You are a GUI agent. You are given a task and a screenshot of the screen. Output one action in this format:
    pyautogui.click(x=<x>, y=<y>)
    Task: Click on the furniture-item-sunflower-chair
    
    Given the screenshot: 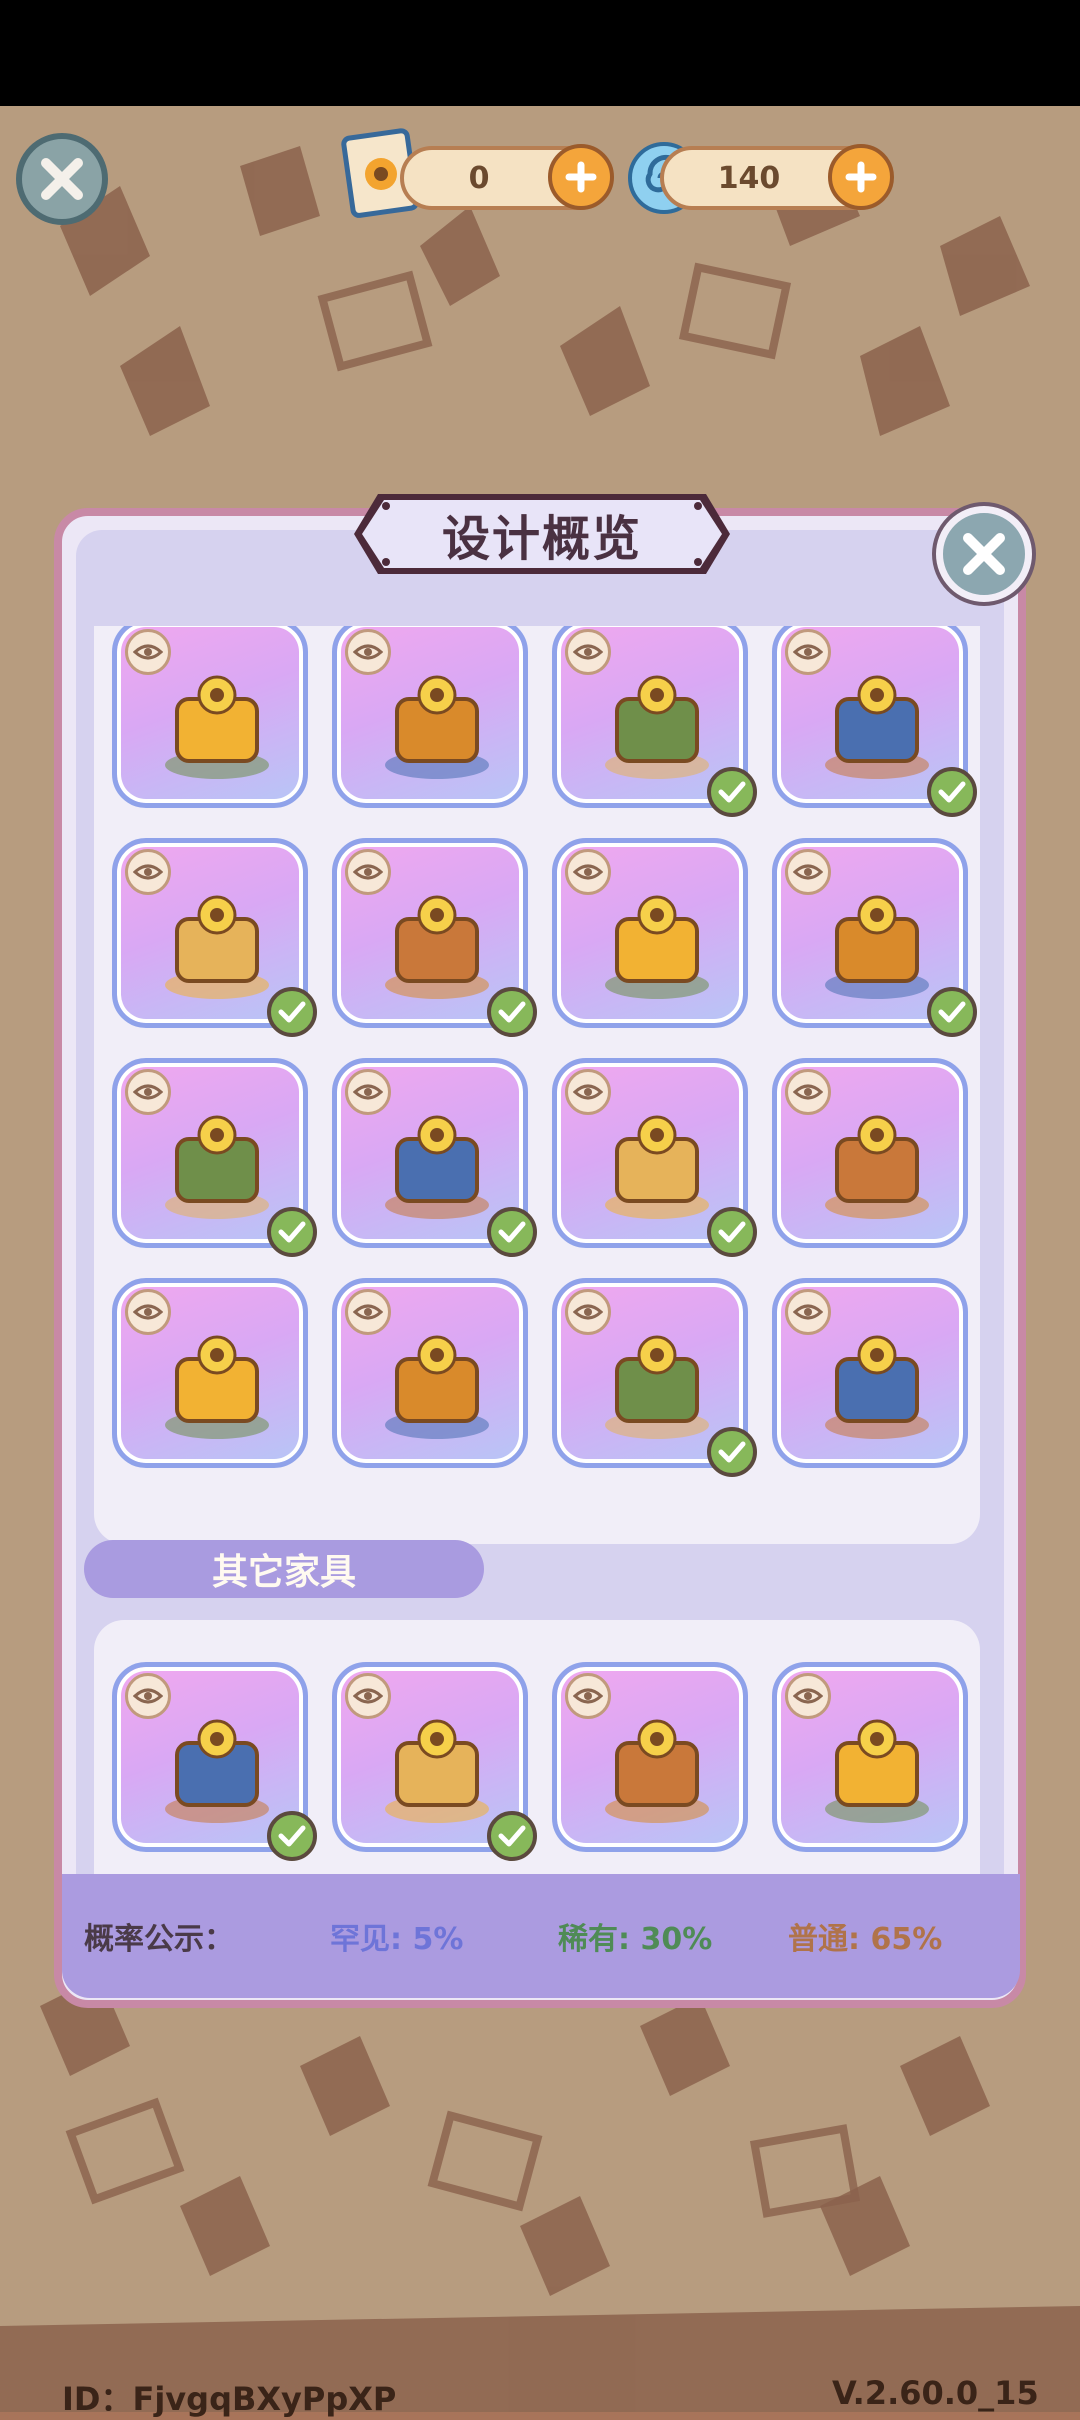 What is the action you would take?
    pyautogui.click(x=870, y=1757)
    